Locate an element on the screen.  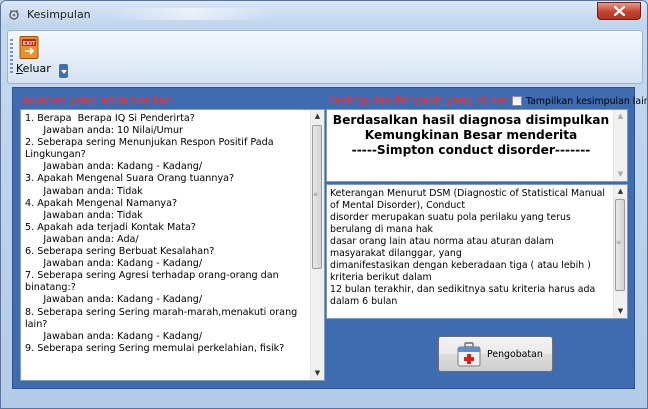
toolbar: EXIT Keluar is located at coordinates (325, 57).